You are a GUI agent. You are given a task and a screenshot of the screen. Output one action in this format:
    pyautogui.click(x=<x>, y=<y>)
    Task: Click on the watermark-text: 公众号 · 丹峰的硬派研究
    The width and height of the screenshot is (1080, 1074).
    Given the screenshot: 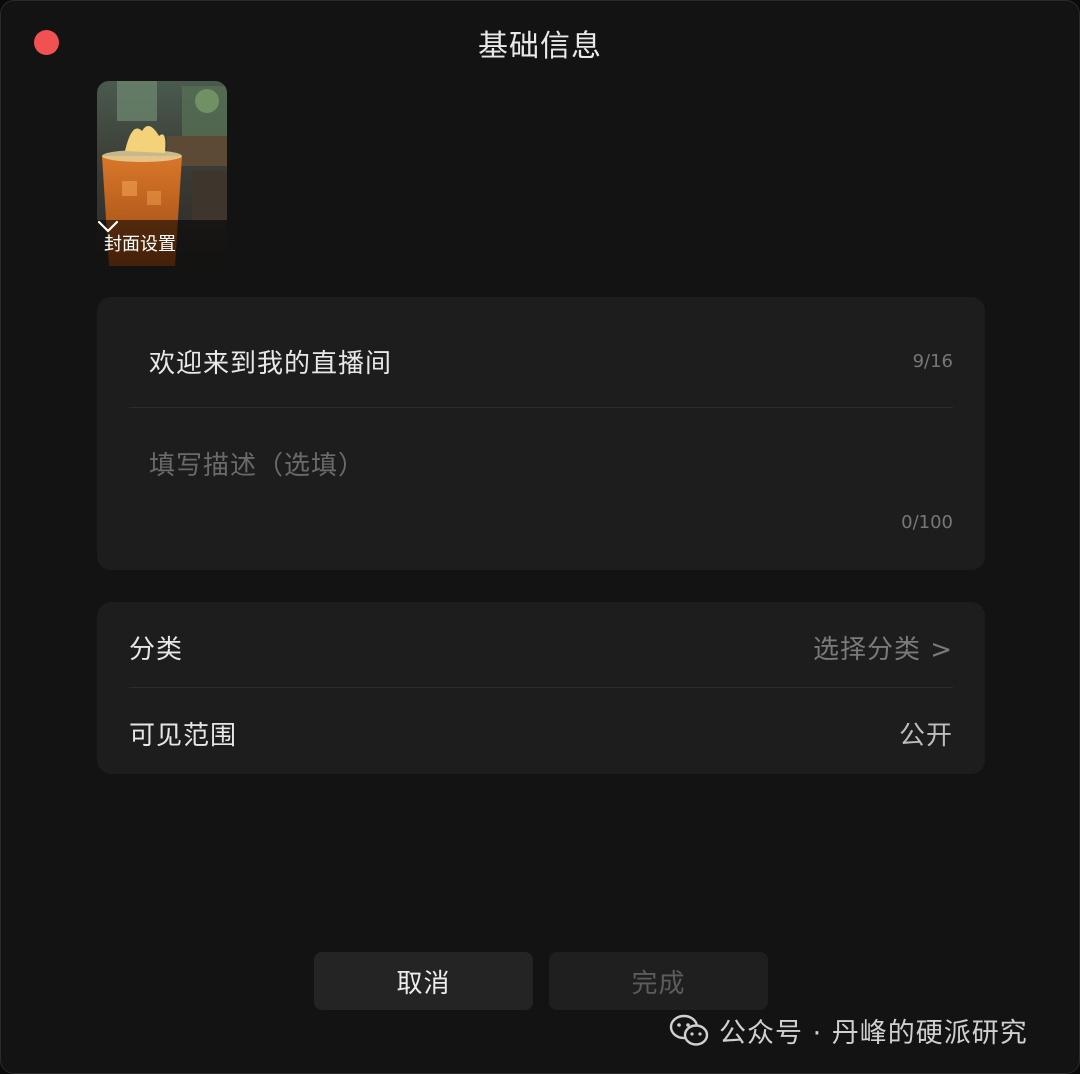 What is the action you would take?
    pyautogui.click(x=873, y=1033)
    